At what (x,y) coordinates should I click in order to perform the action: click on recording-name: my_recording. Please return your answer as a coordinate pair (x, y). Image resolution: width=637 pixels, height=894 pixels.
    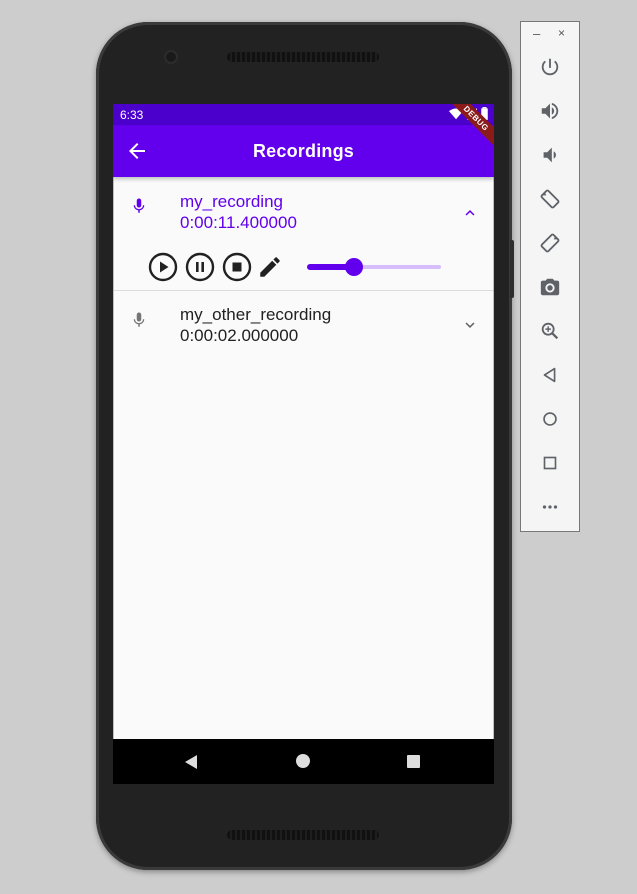
    Looking at the image, I should click on (231, 201).